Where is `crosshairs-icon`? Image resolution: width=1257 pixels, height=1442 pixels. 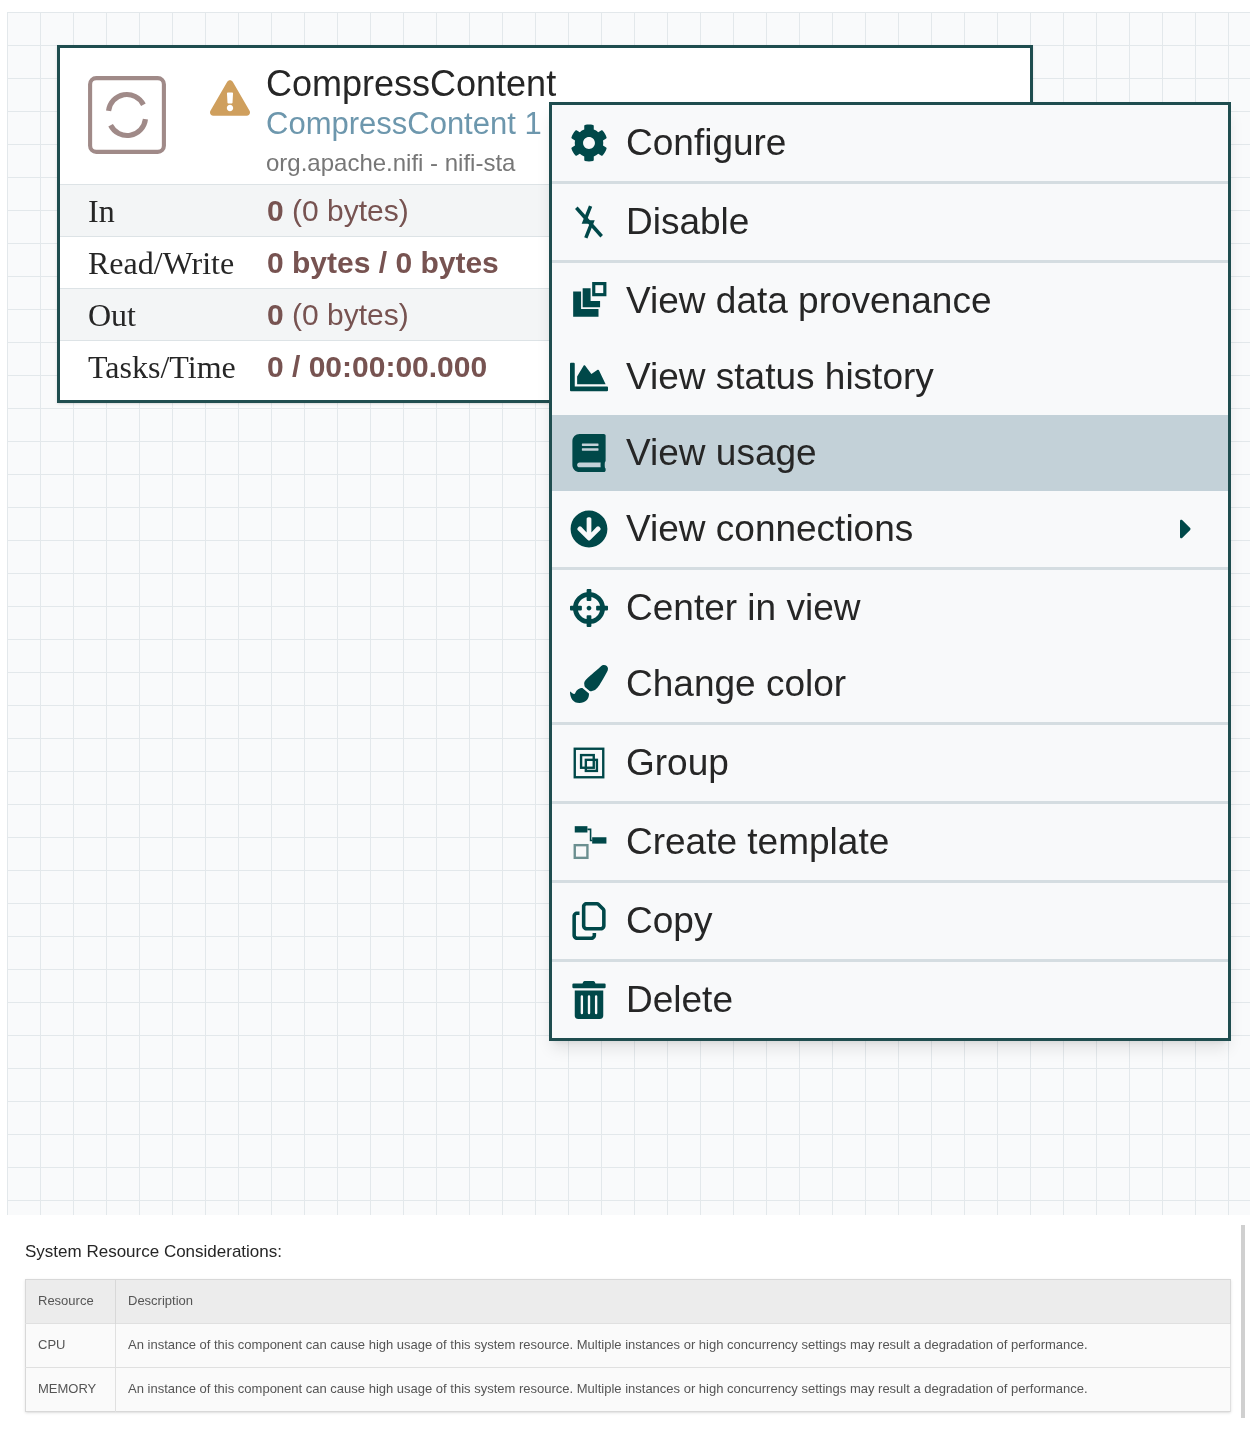
crosshairs-icon is located at coordinates (589, 608).